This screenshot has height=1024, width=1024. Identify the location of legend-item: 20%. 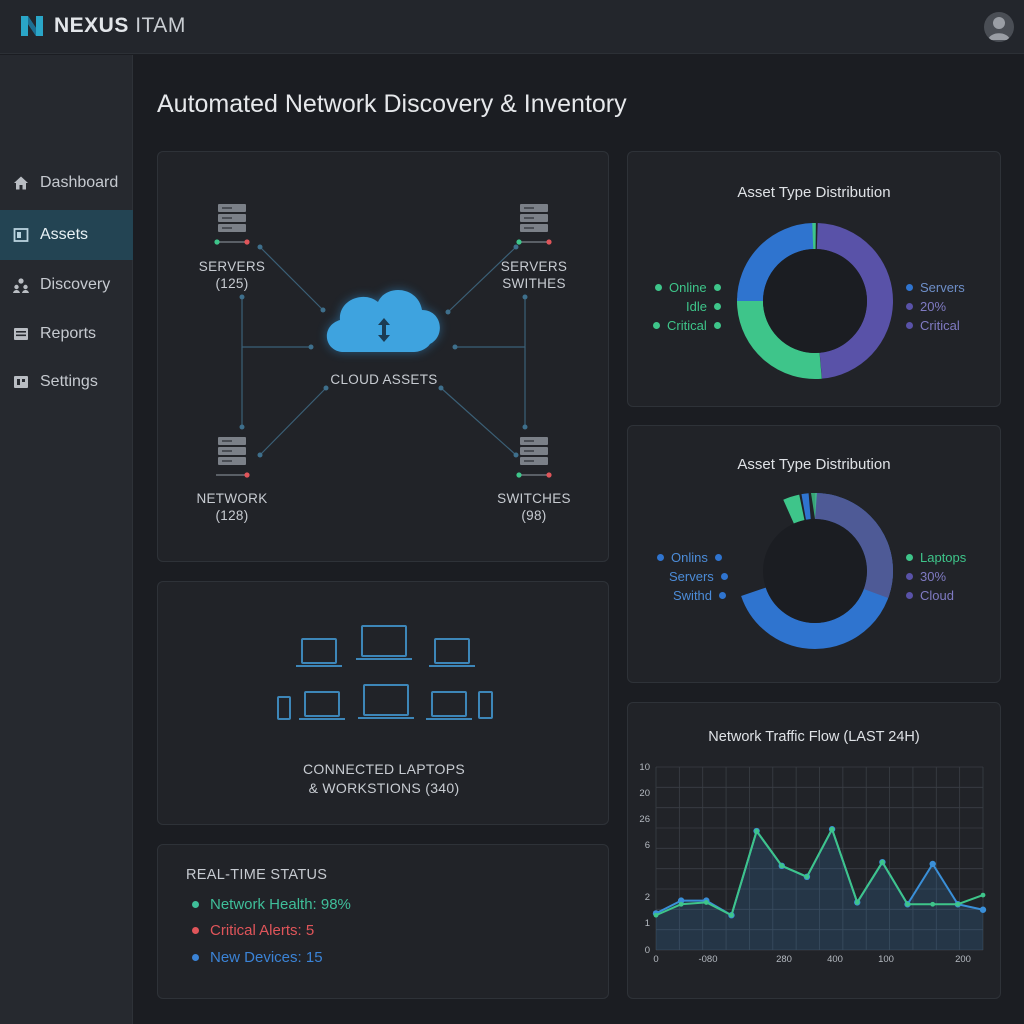
(926, 306).